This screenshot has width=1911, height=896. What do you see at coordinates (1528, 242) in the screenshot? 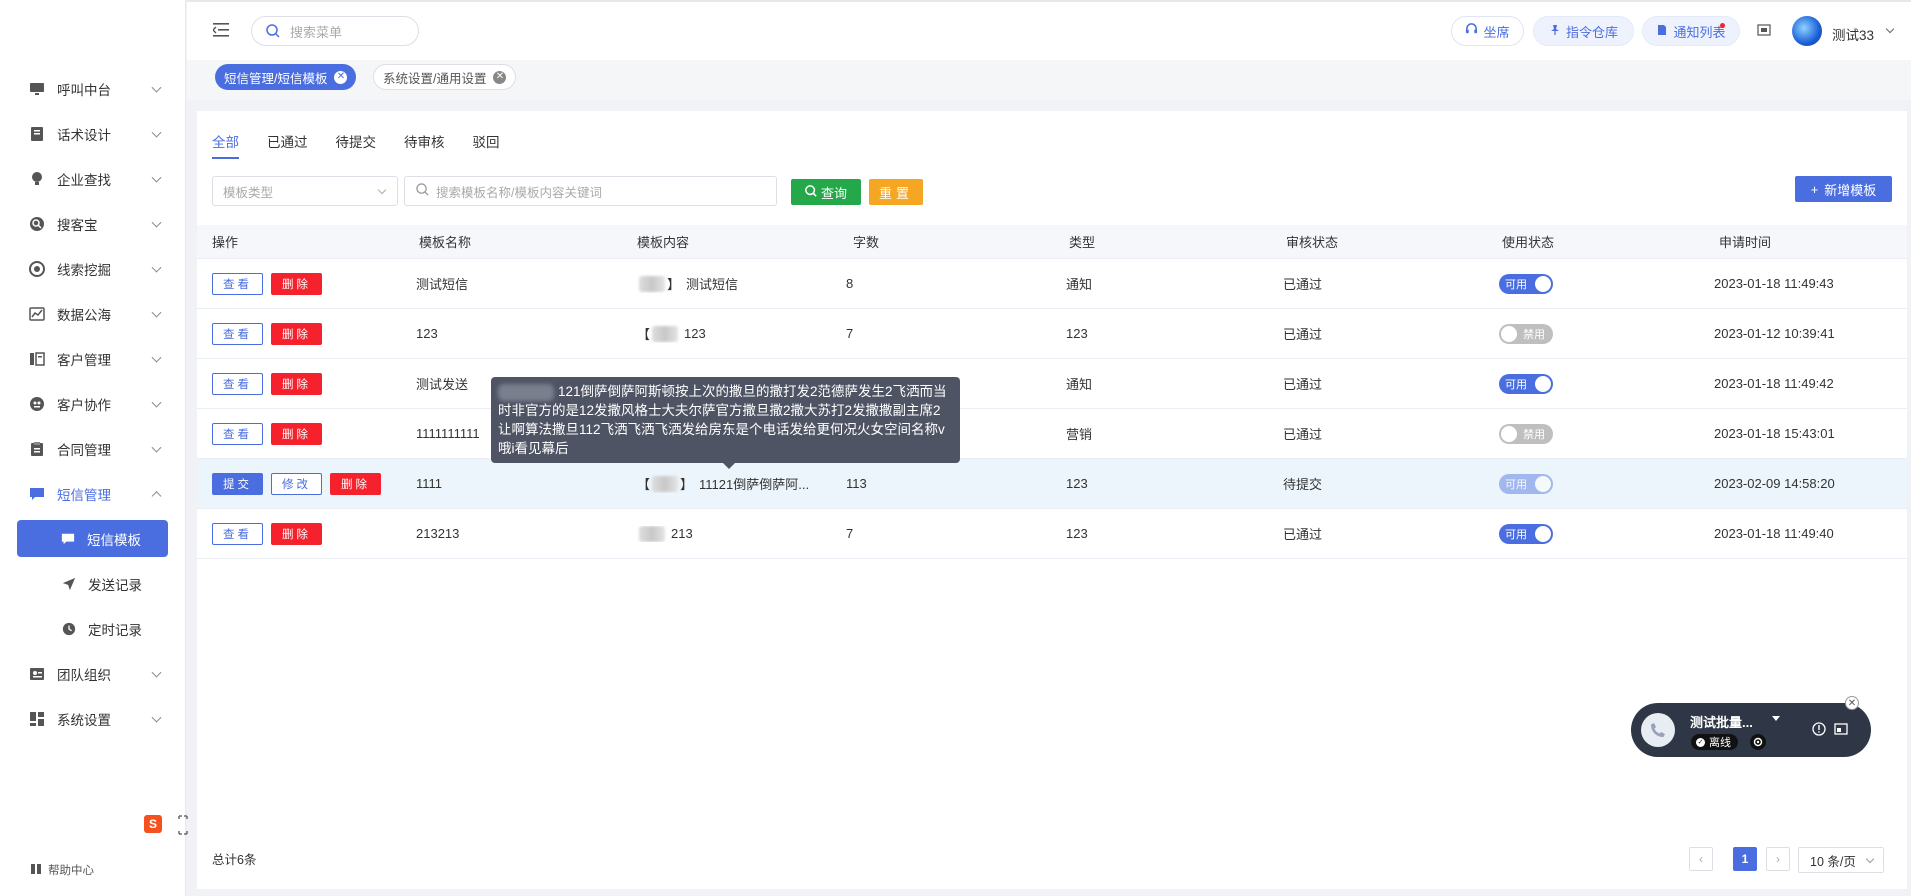
I see `col-header: 使用状态` at bounding box center [1528, 242].